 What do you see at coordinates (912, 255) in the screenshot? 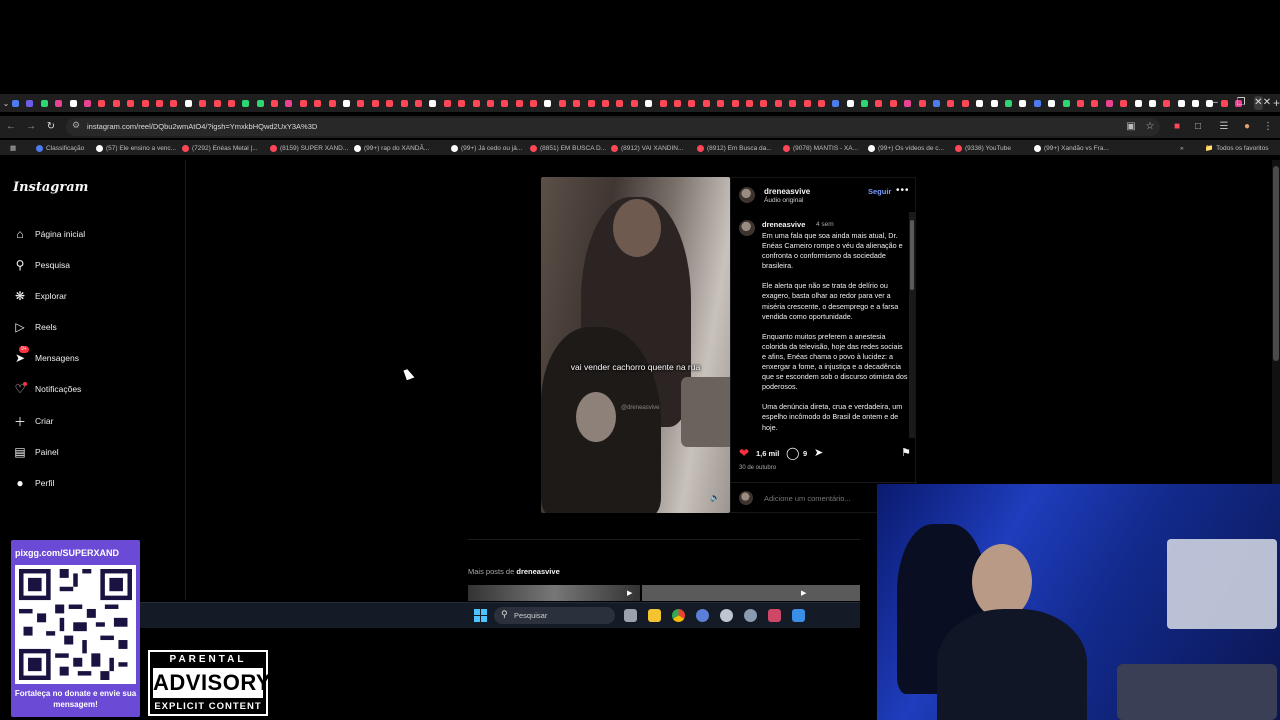
I see `caption-scroll-thumb` at bounding box center [912, 255].